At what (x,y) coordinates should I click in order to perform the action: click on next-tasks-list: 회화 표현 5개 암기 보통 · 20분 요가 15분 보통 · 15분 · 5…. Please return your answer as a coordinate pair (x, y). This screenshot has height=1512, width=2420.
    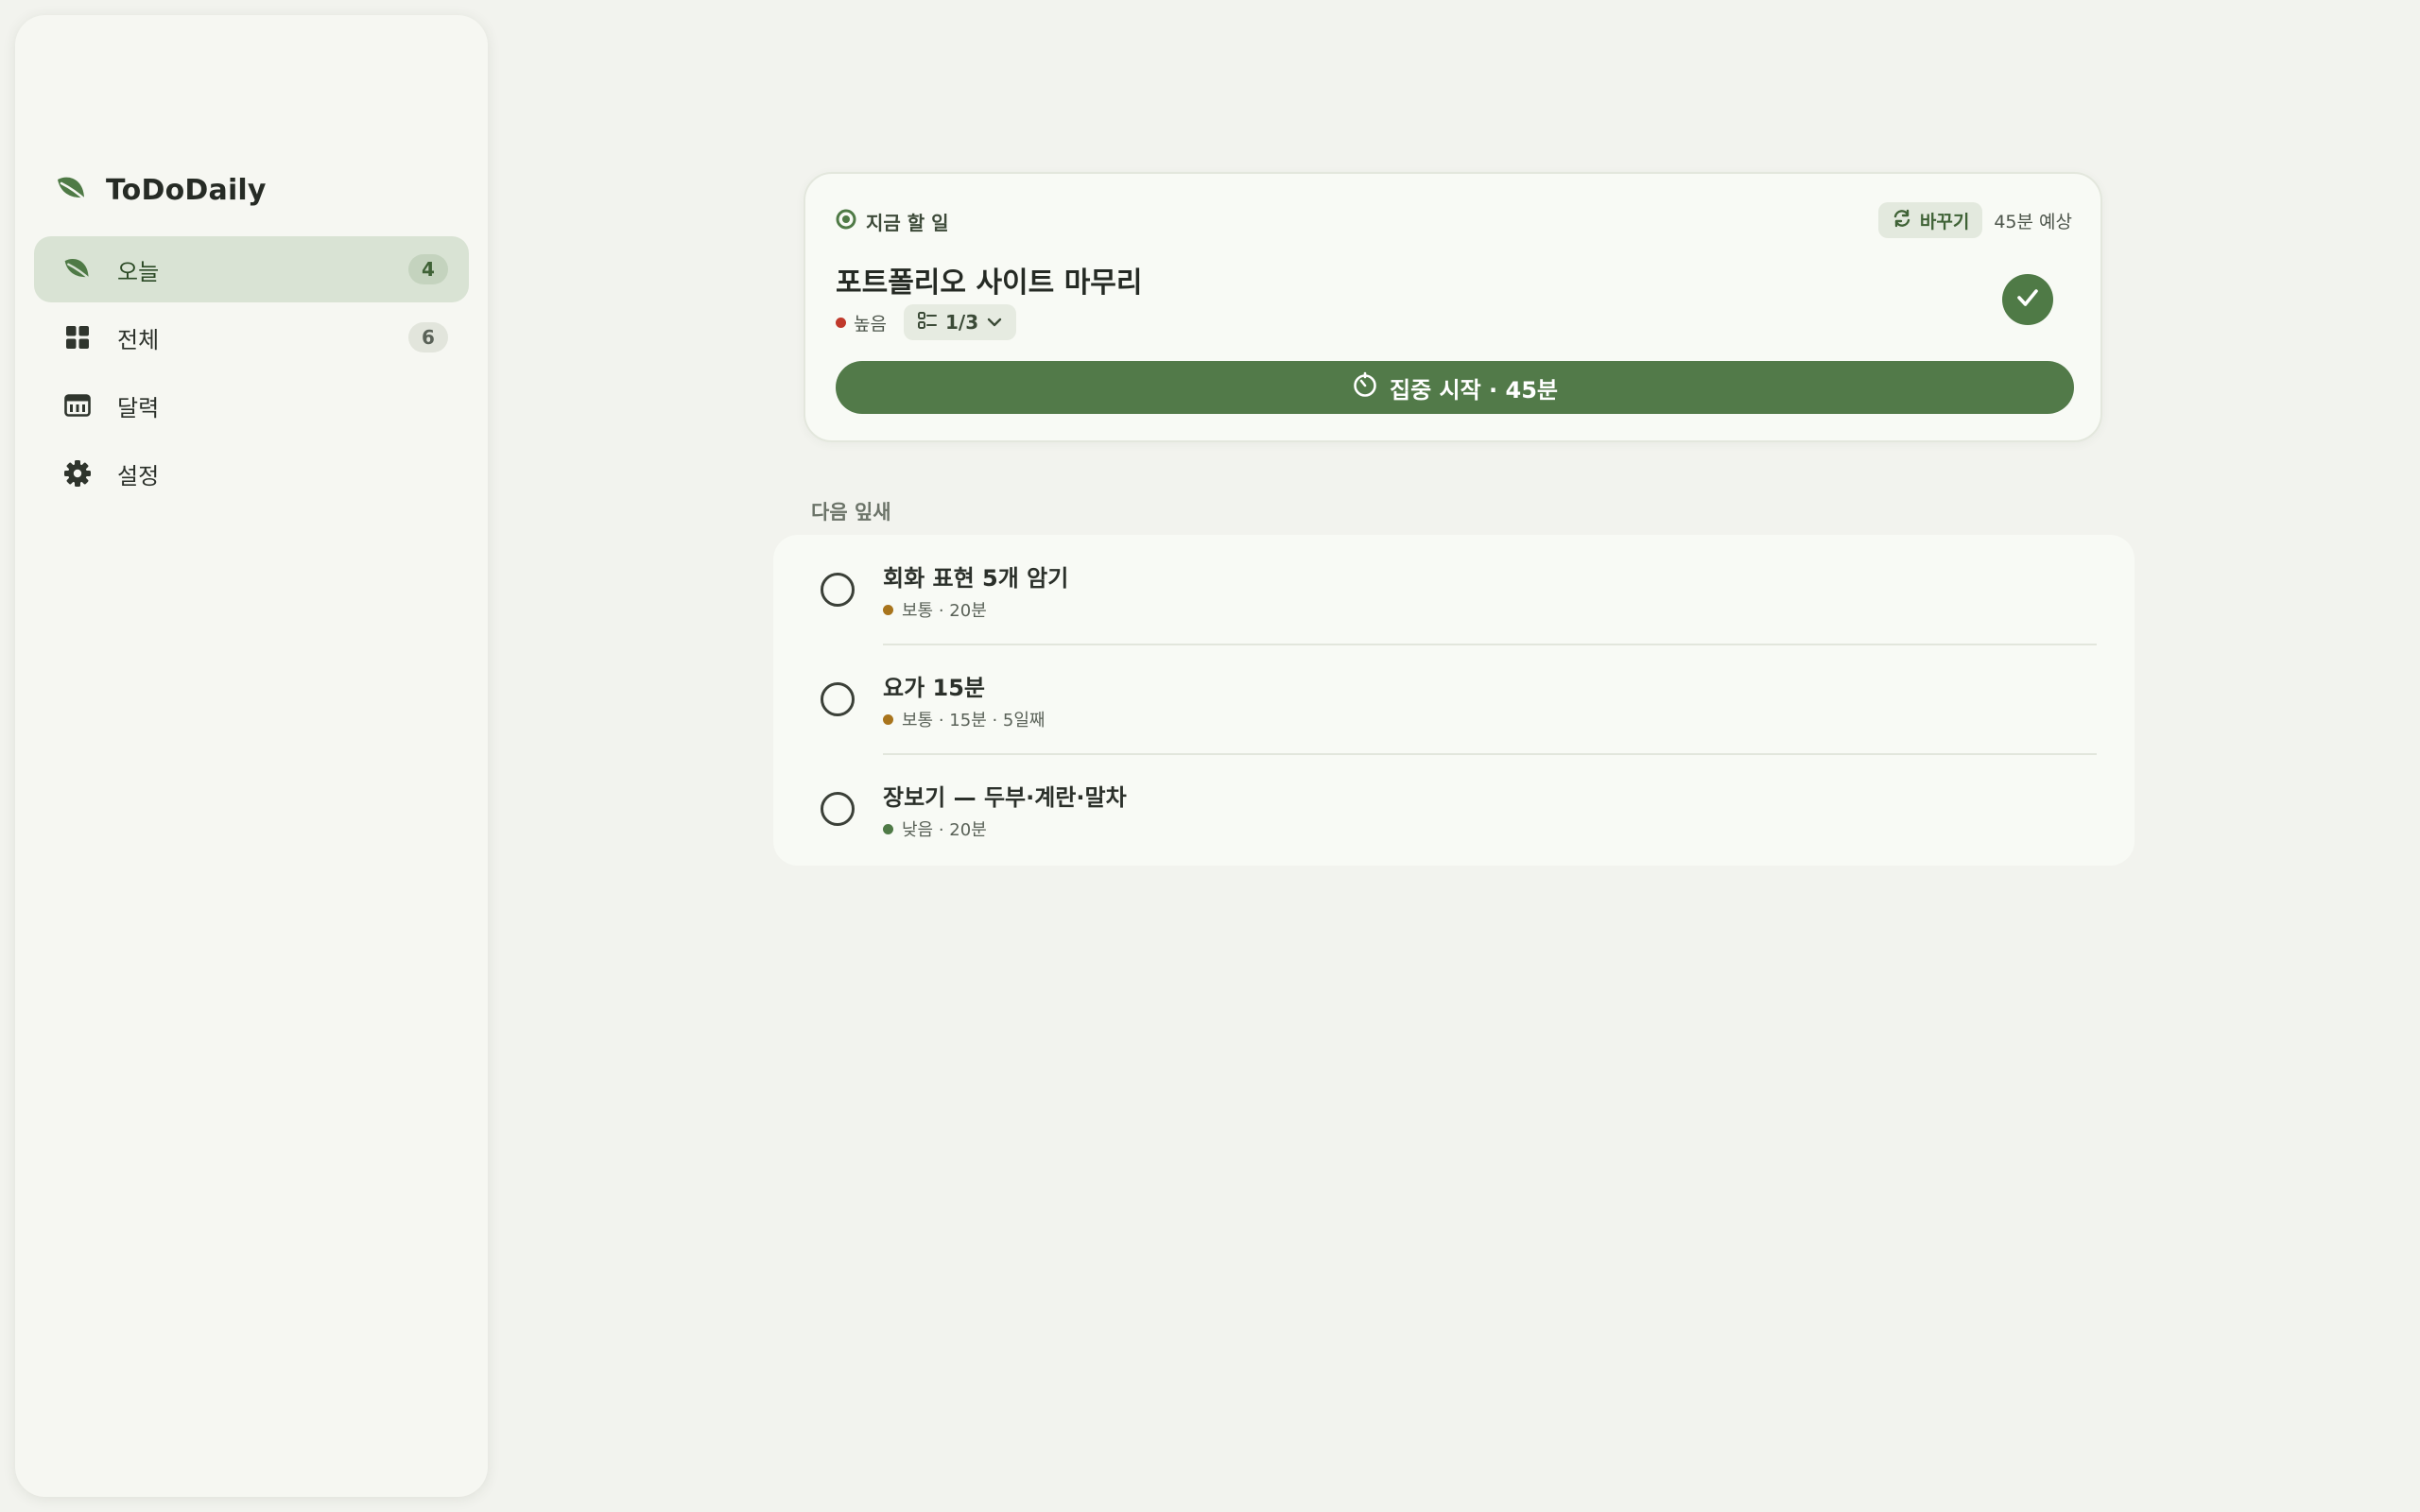
    Looking at the image, I should click on (1454, 700).